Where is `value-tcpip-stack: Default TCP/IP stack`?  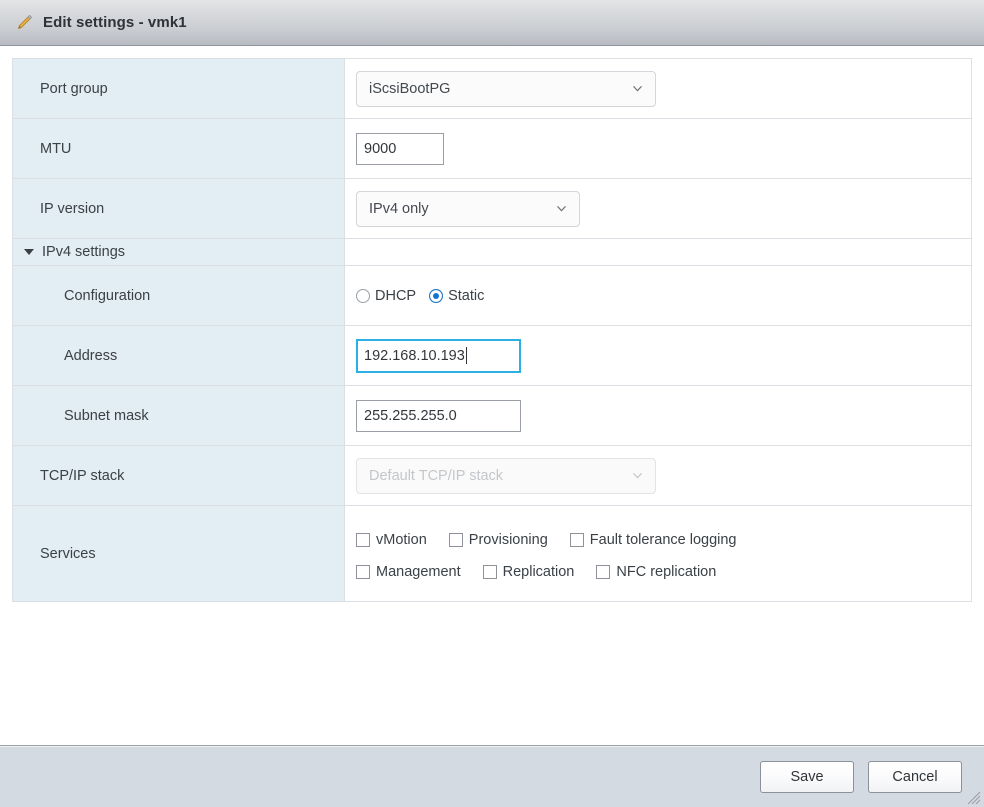 value-tcpip-stack: Default TCP/IP stack is located at coordinates (658, 475).